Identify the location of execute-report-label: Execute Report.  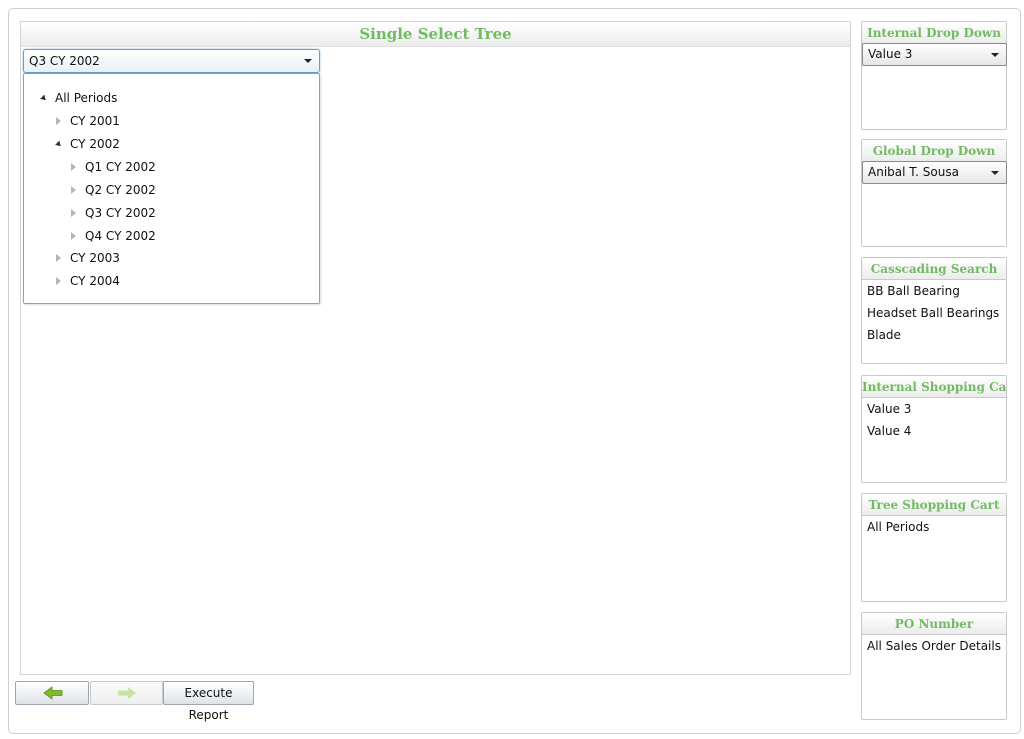
(208, 704).